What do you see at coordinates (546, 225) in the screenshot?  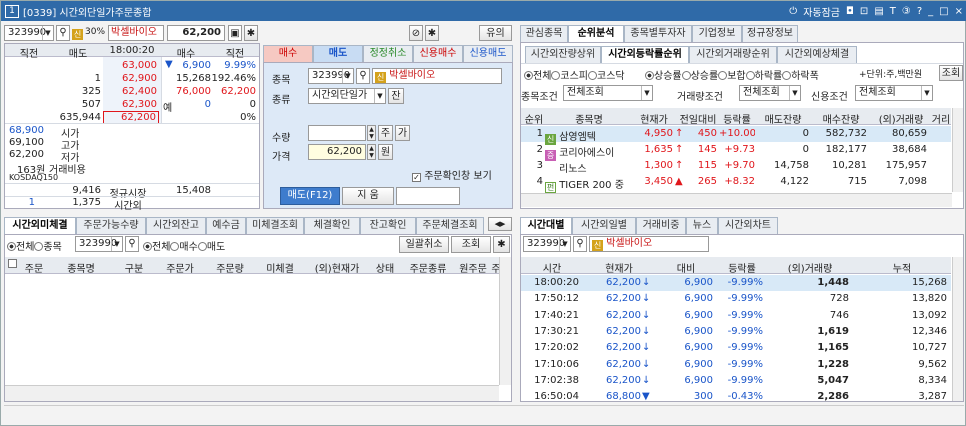 I see `tab-by-time: 시간대별` at bounding box center [546, 225].